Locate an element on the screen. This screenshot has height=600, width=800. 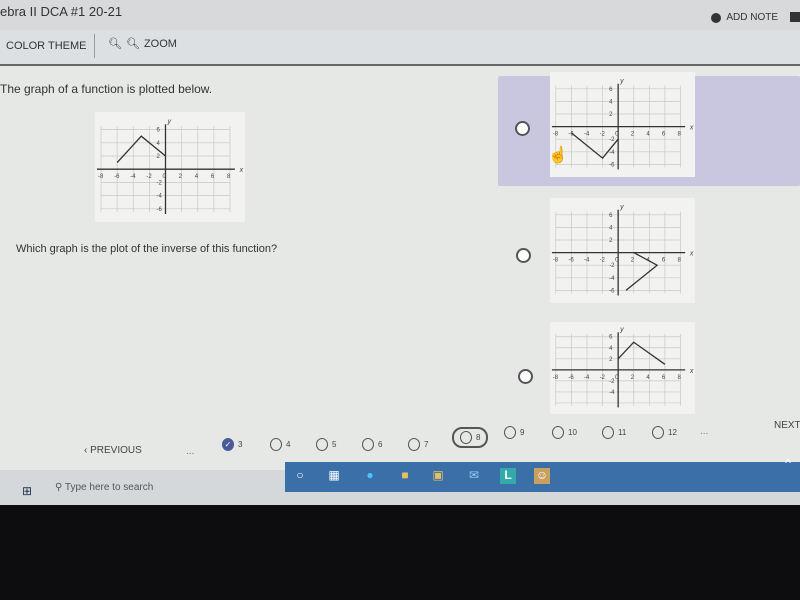
page-3-button: ✓ 3 is located at coordinates (232, 444).